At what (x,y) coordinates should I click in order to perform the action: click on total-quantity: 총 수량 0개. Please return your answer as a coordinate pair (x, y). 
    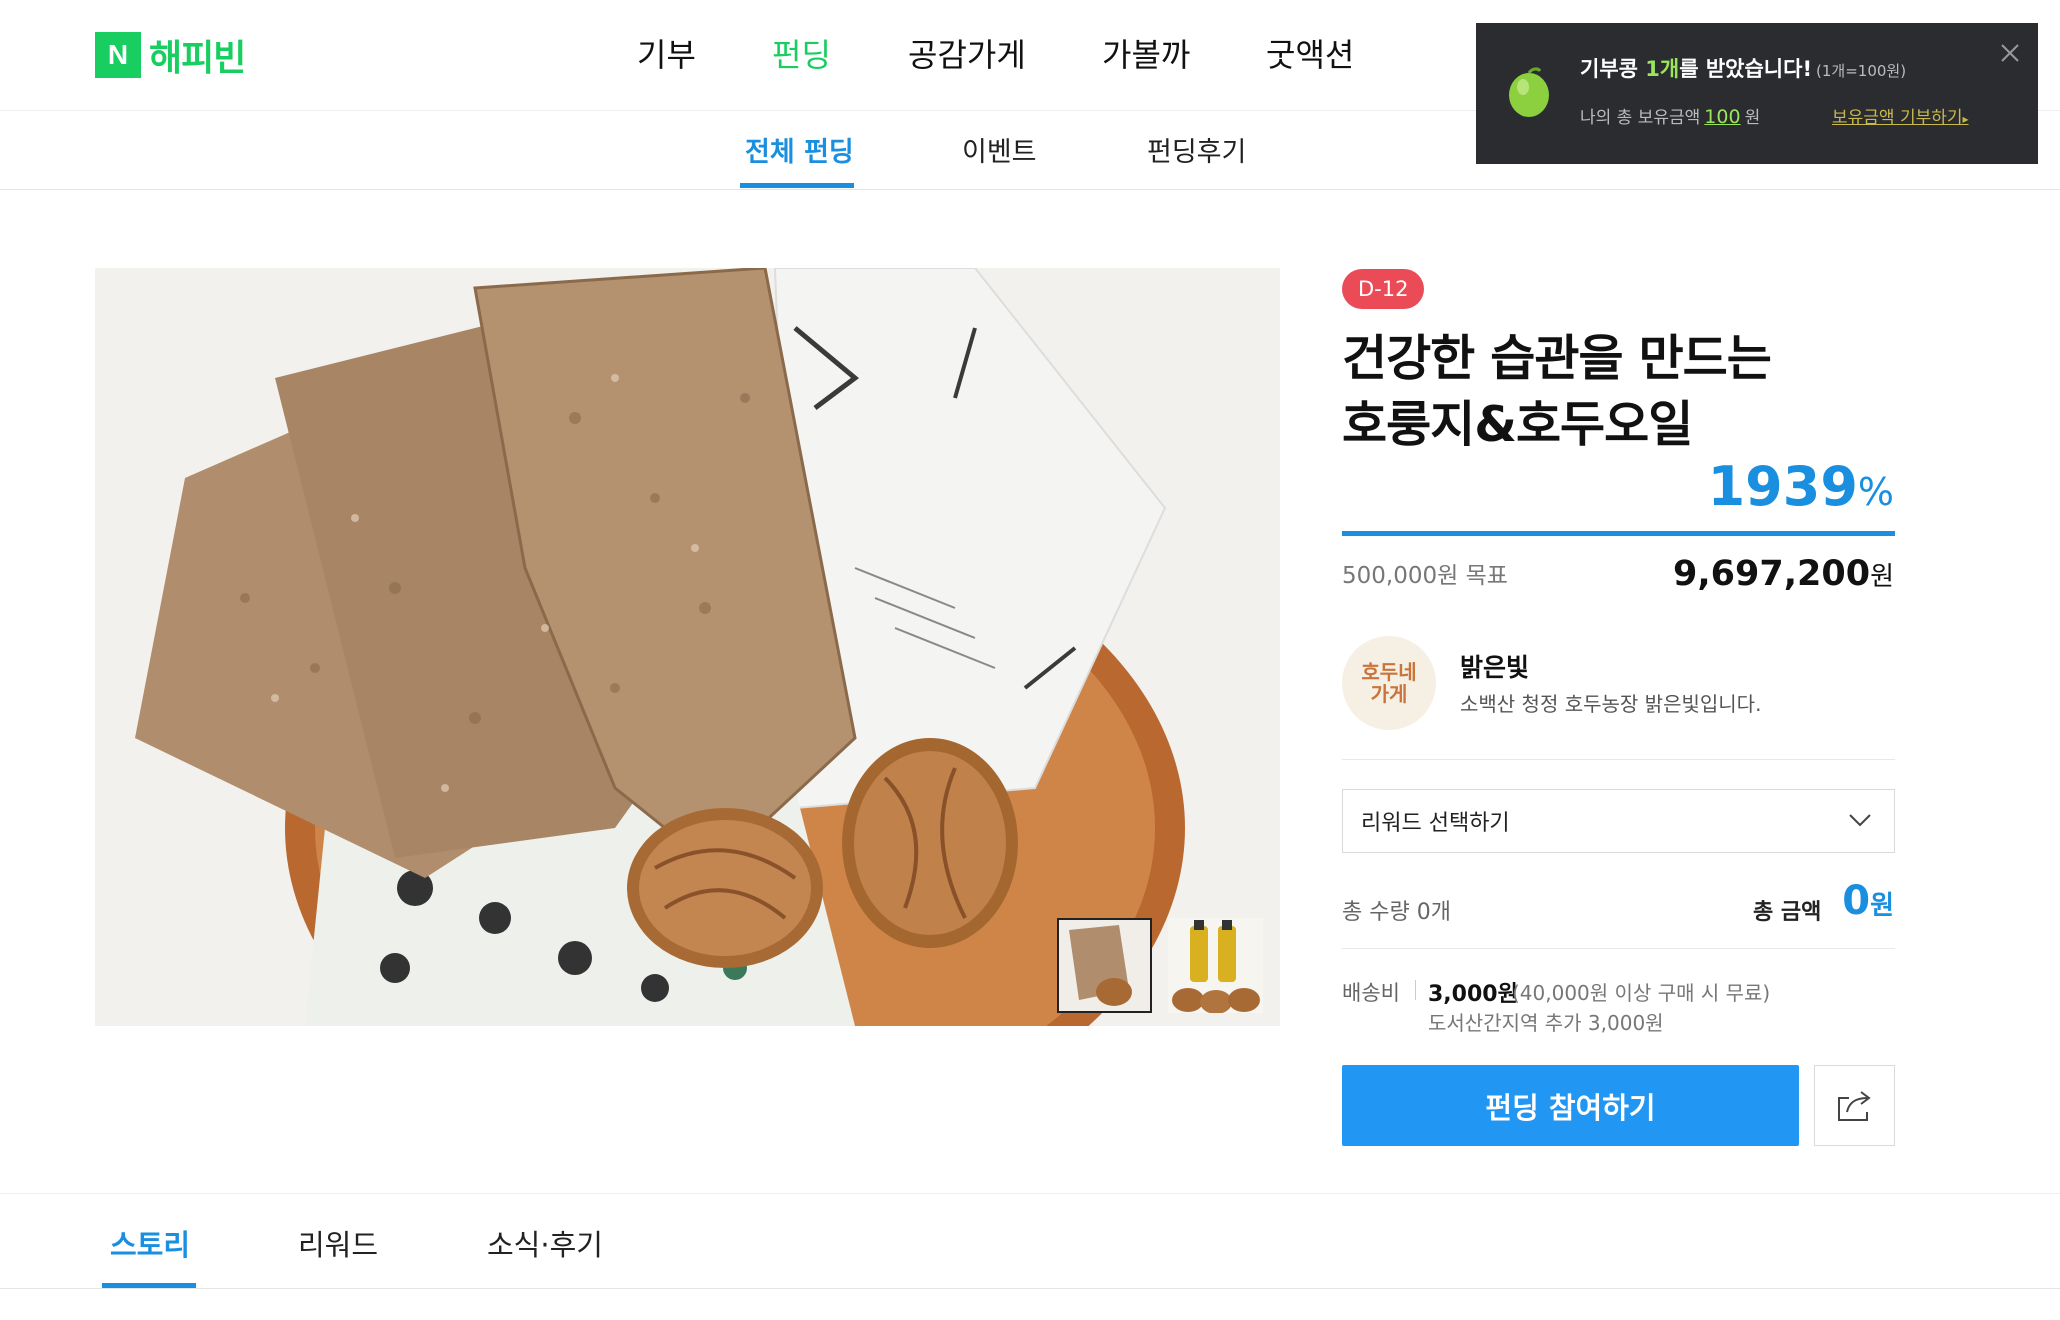
    Looking at the image, I should click on (1396, 910).